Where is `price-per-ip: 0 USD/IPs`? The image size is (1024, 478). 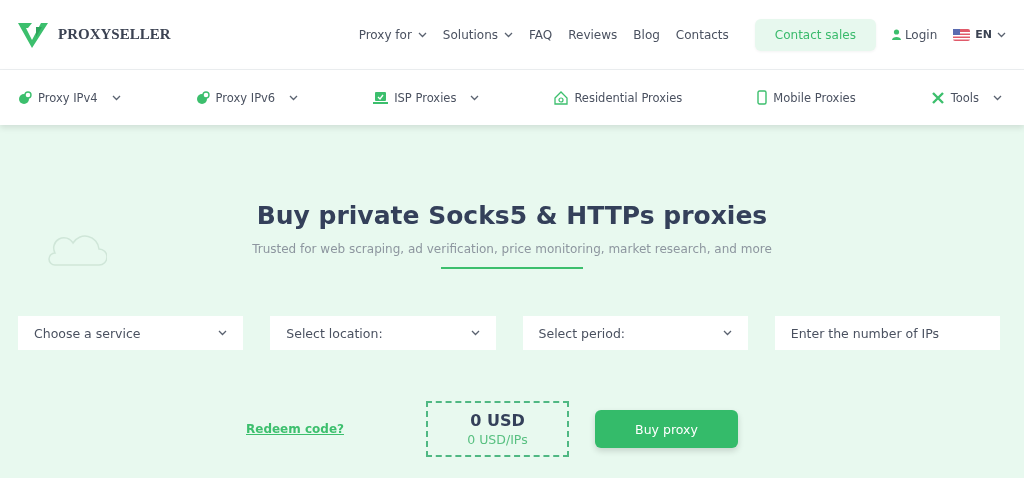
price-per-ip: 0 USD/IPs is located at coordinates (497, 439).